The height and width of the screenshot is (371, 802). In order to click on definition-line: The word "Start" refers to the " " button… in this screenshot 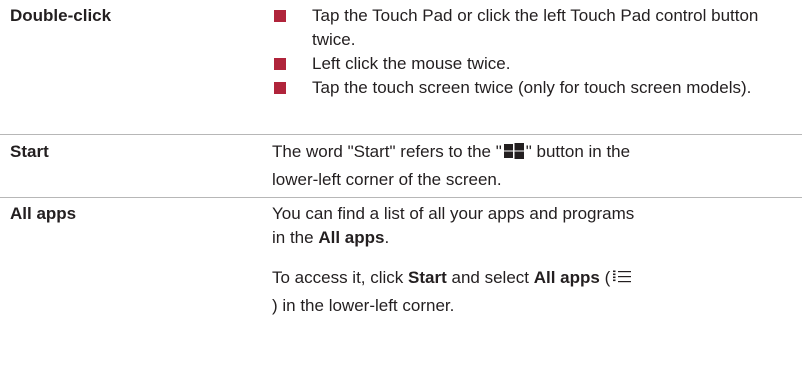, I will do `click(532, 152)`.